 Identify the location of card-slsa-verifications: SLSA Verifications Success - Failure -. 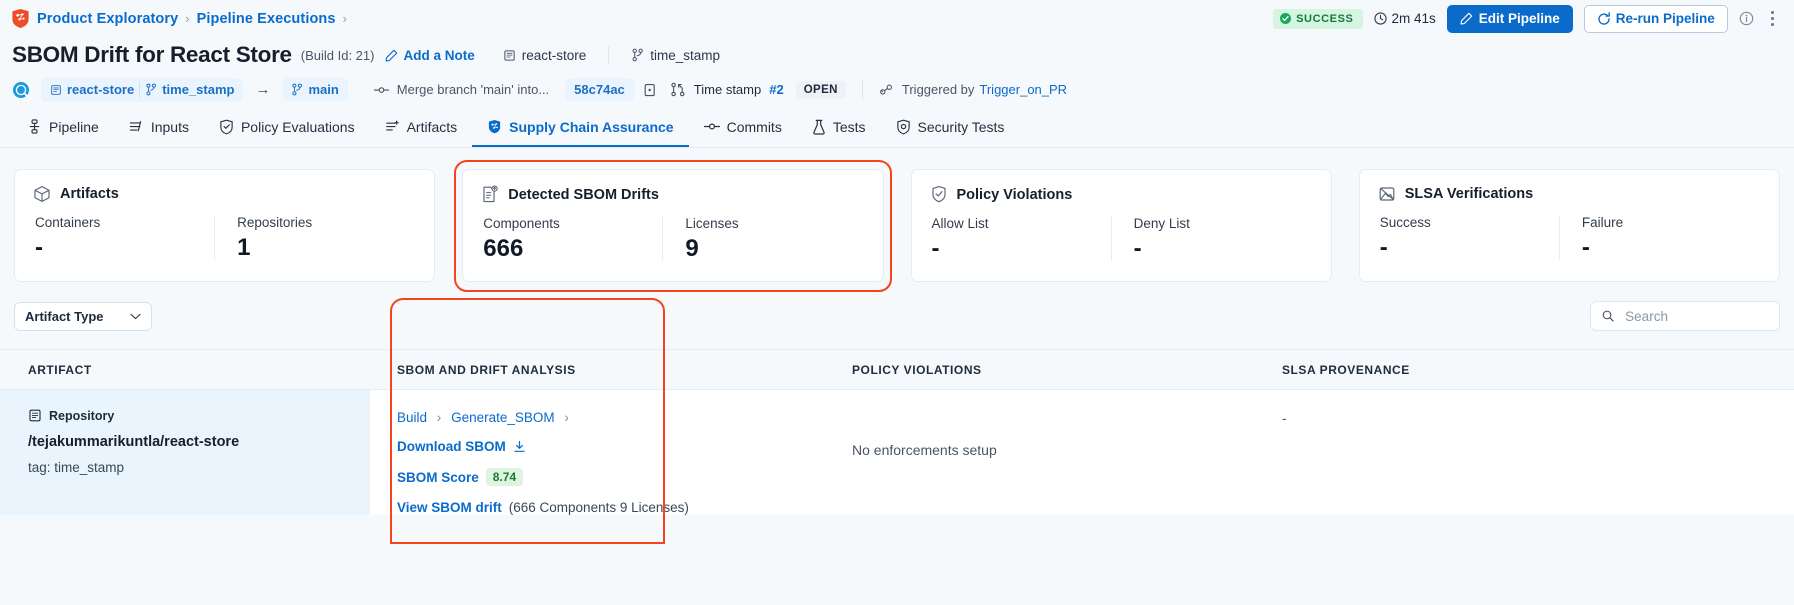
(1569, 225).